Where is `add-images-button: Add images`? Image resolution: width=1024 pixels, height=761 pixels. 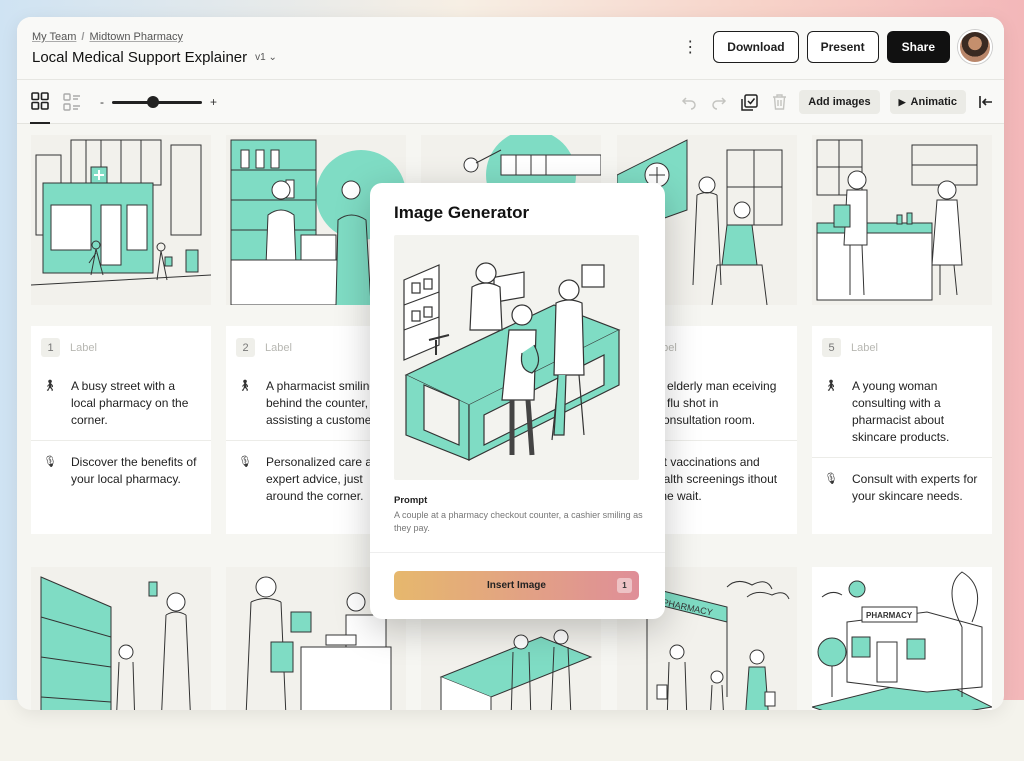 add-images-button: Add images is located at coordinates (839, 102).